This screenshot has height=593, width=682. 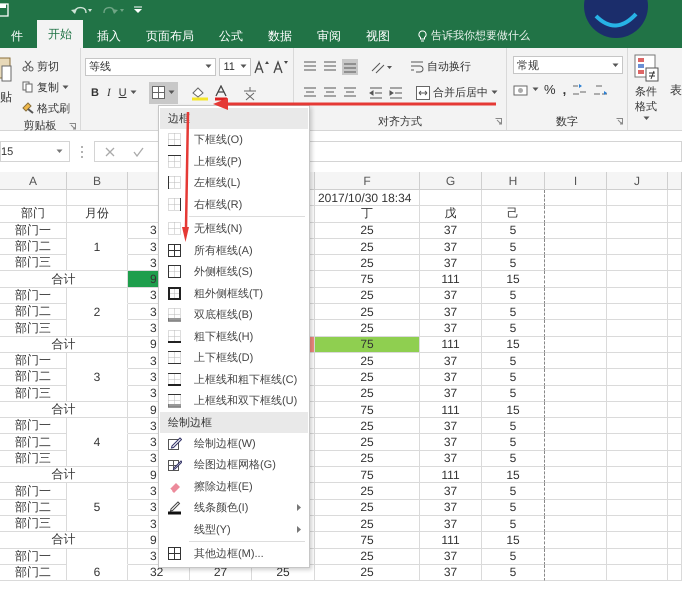 I want to click on comma-button: ,, so click(x=564, y=90).